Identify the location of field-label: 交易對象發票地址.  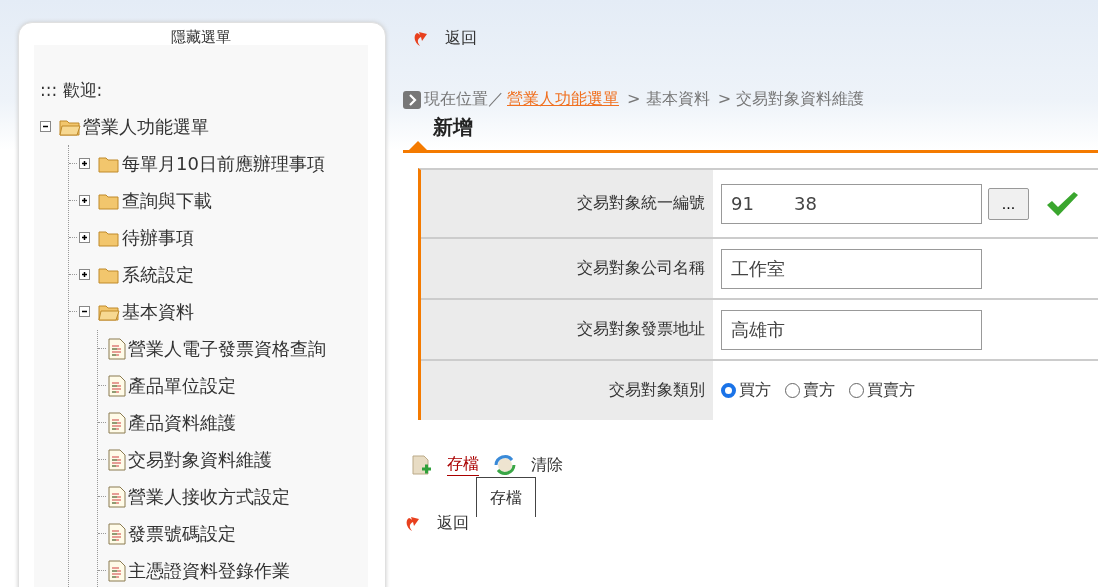
(567, 329).